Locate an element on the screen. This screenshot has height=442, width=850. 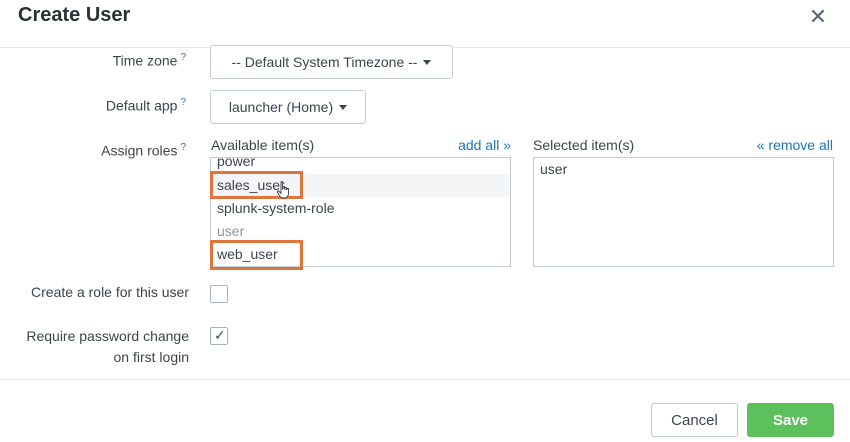
assign-roles-help-icon: ? is located at coordinates (183, 147).